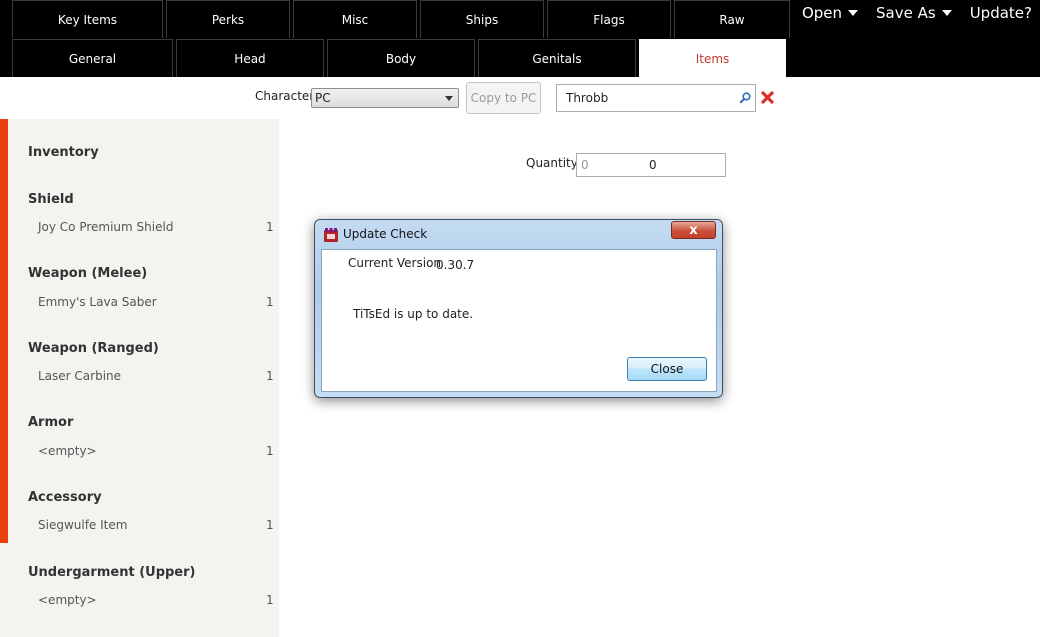 The image size is (1040, 637). Describe the element at coordinates (732, 19) in the screenshot. I see `tab-raw: Raw` at that location.